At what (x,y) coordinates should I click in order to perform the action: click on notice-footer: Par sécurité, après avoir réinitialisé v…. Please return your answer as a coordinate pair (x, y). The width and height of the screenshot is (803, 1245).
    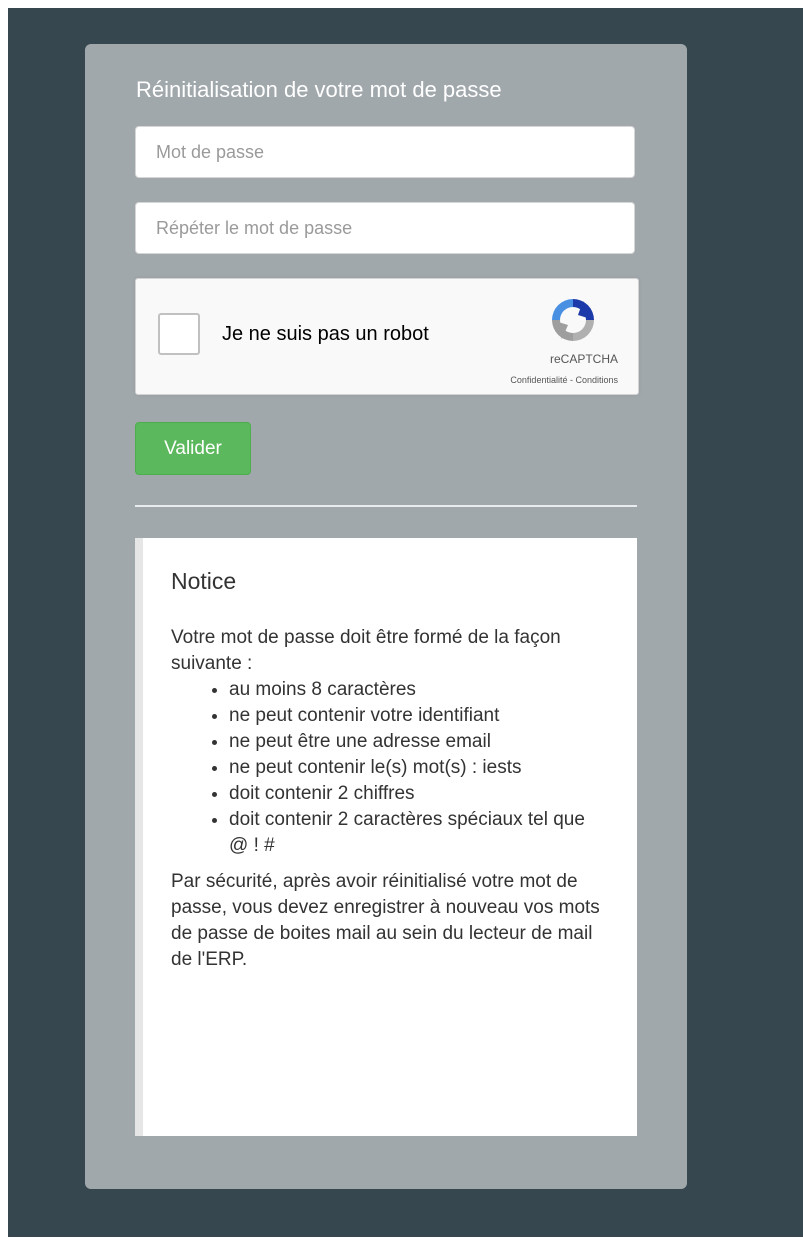
    Looking at the image, I should click on (385, 920).